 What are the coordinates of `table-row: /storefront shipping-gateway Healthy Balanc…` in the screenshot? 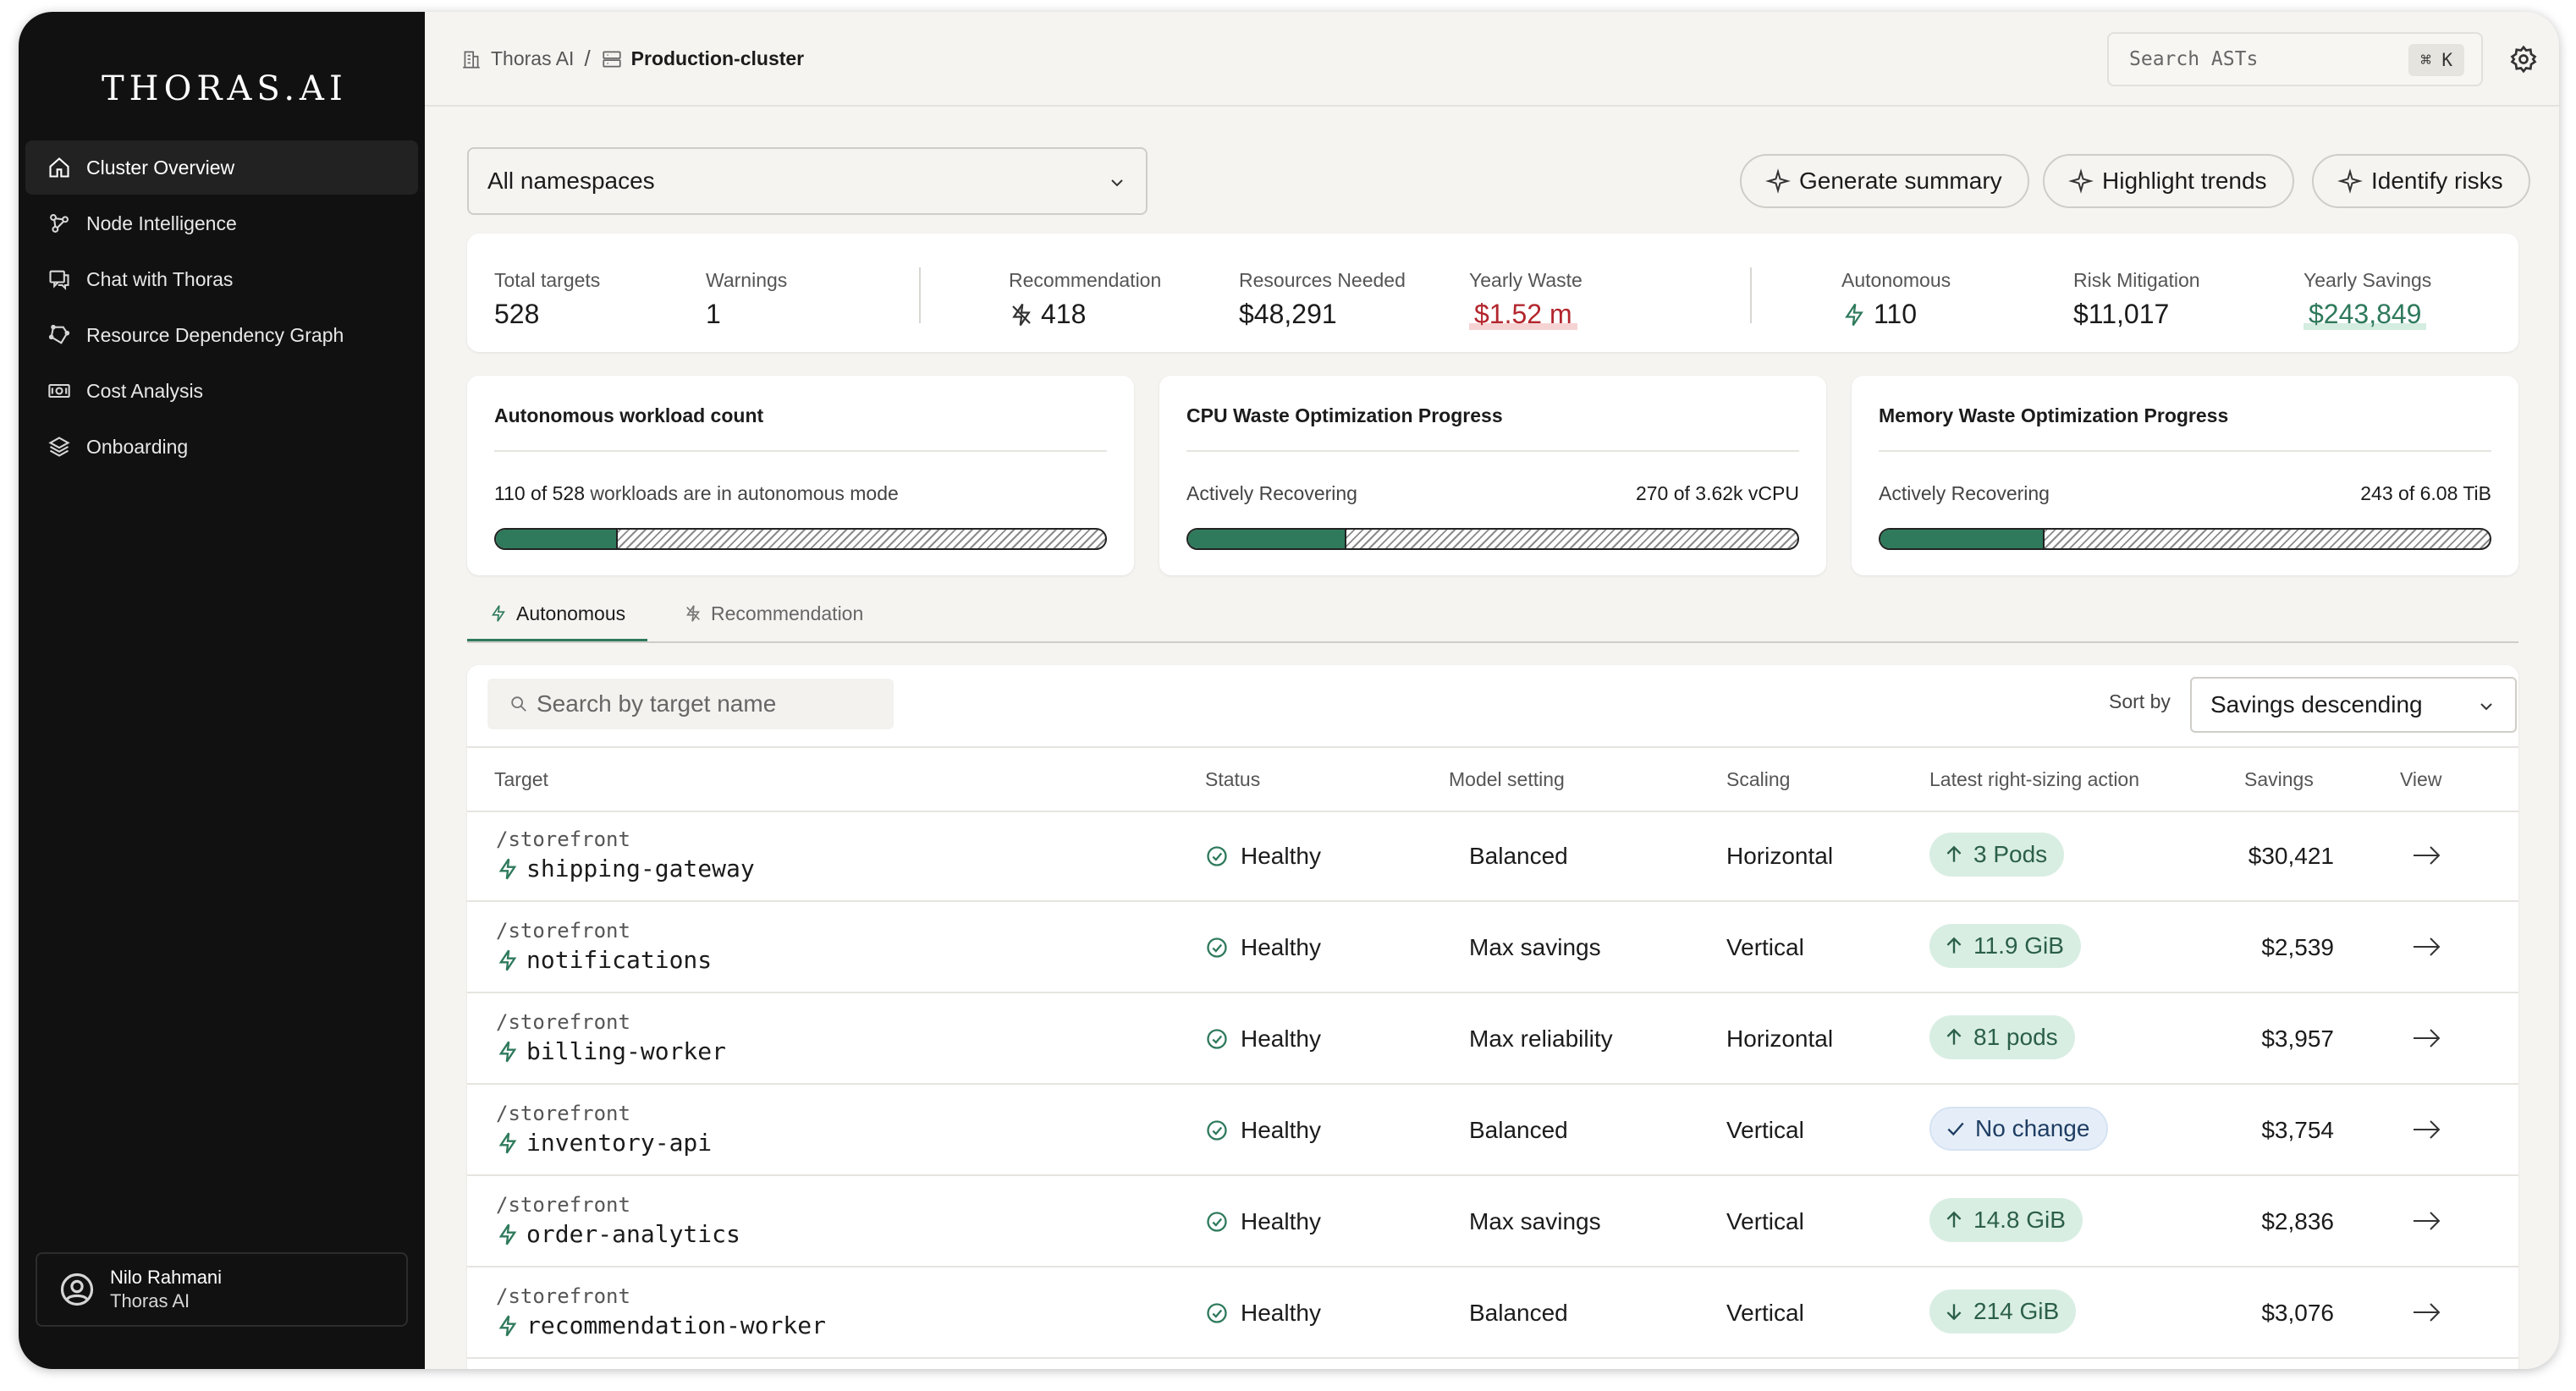 It's located at (1492, 857).